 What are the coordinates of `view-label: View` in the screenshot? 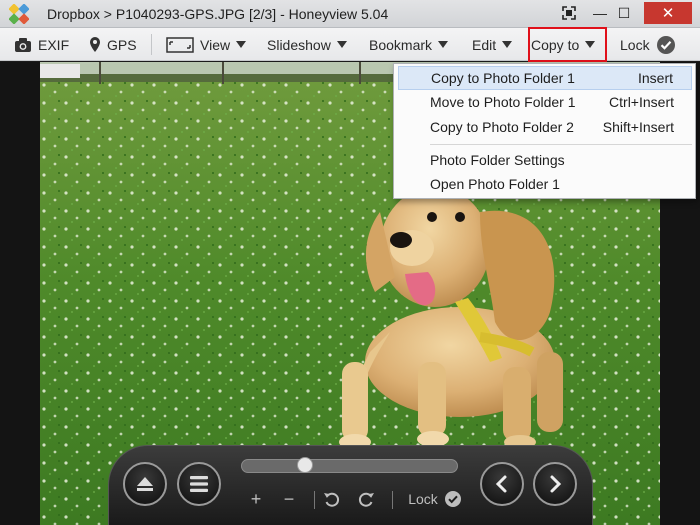 It's located at (215, 44).